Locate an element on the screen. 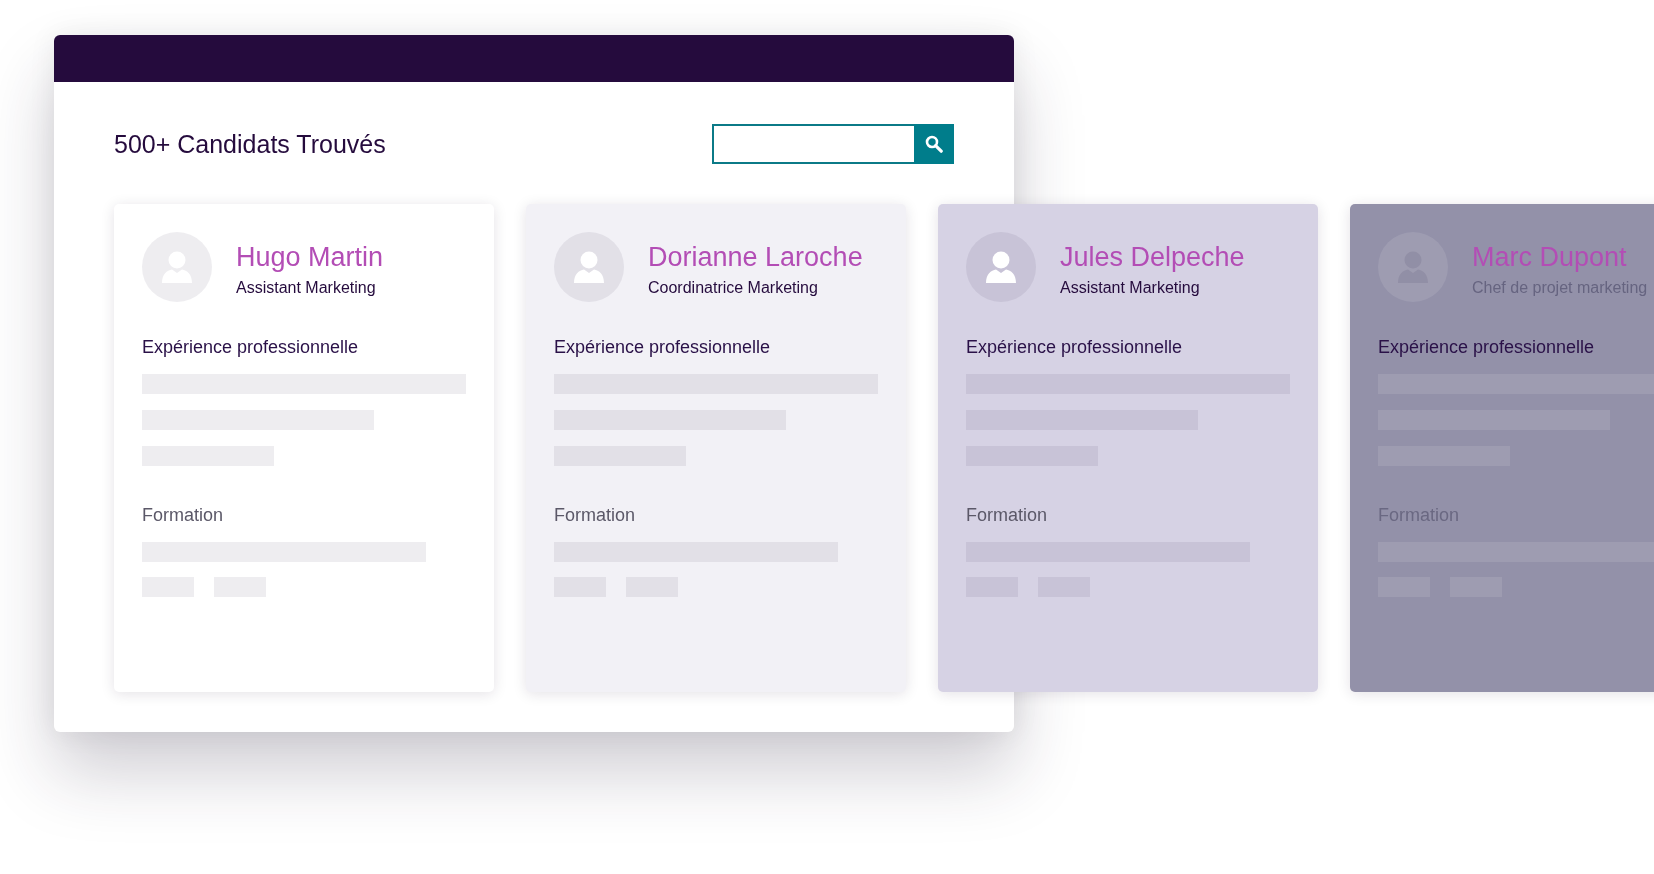 Image resolution: width=1654 pixels, height=874 pixels. job-title: Coordinatrice Marketing is located at coordinates (733, 288).